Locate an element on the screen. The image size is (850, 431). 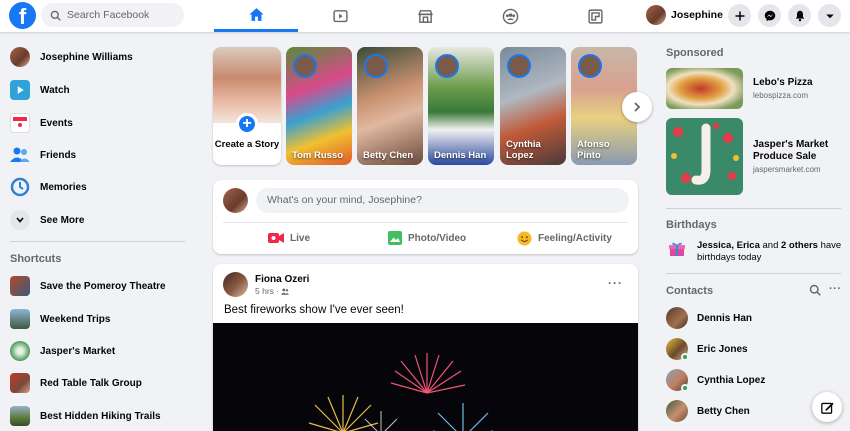
chevron-down-icon is located at coordinates (20, 220).